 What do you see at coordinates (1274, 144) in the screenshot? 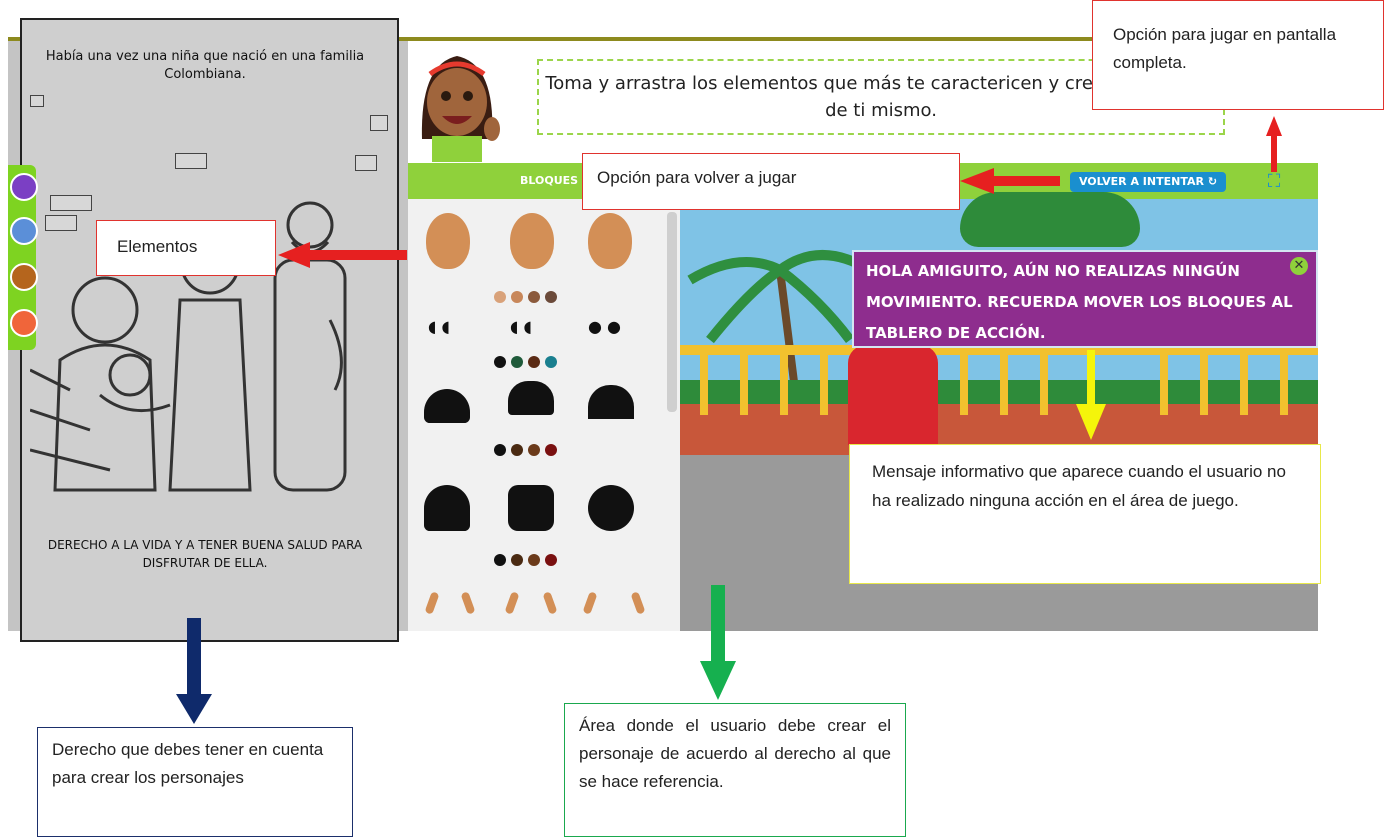
I see `arrow-fullscreen` at bounding box center [1274, 144].